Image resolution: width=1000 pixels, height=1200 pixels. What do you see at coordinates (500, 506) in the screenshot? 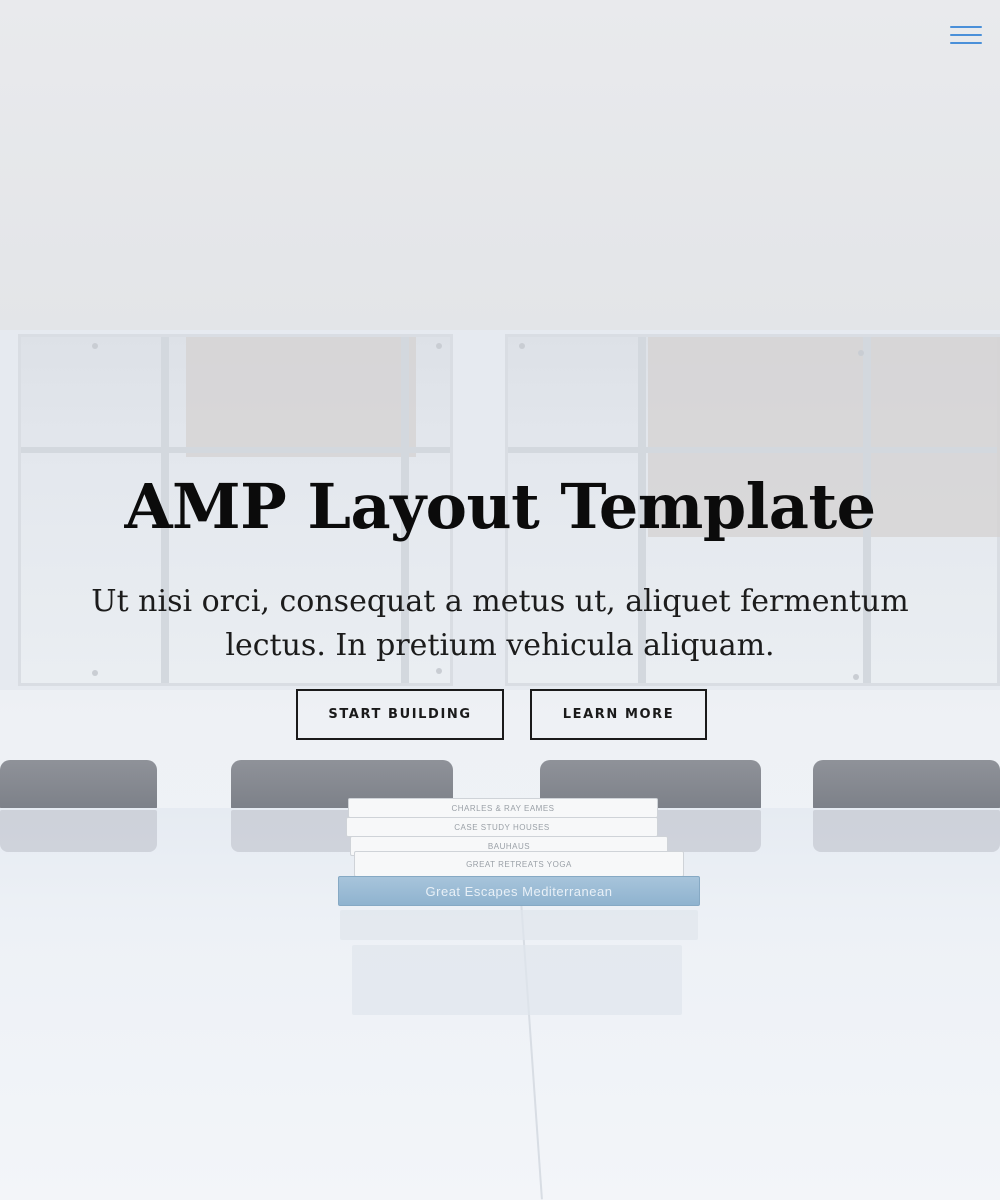
I see `page-title: AMP Layout Template` at bounding box center [500, 506].